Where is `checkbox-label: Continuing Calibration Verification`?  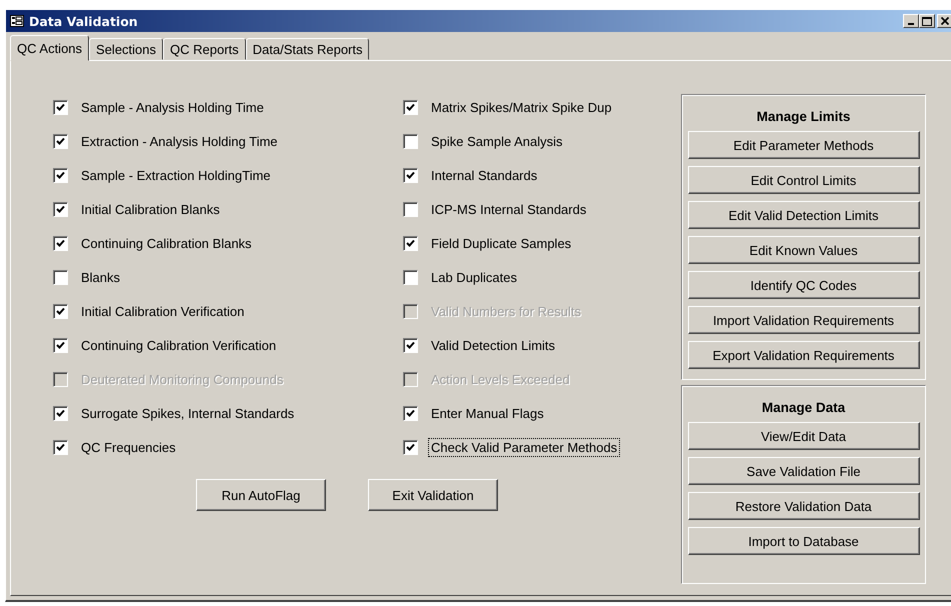
checkbox-label: Continuing Calibration Verification is located at coordinates (179, 345).